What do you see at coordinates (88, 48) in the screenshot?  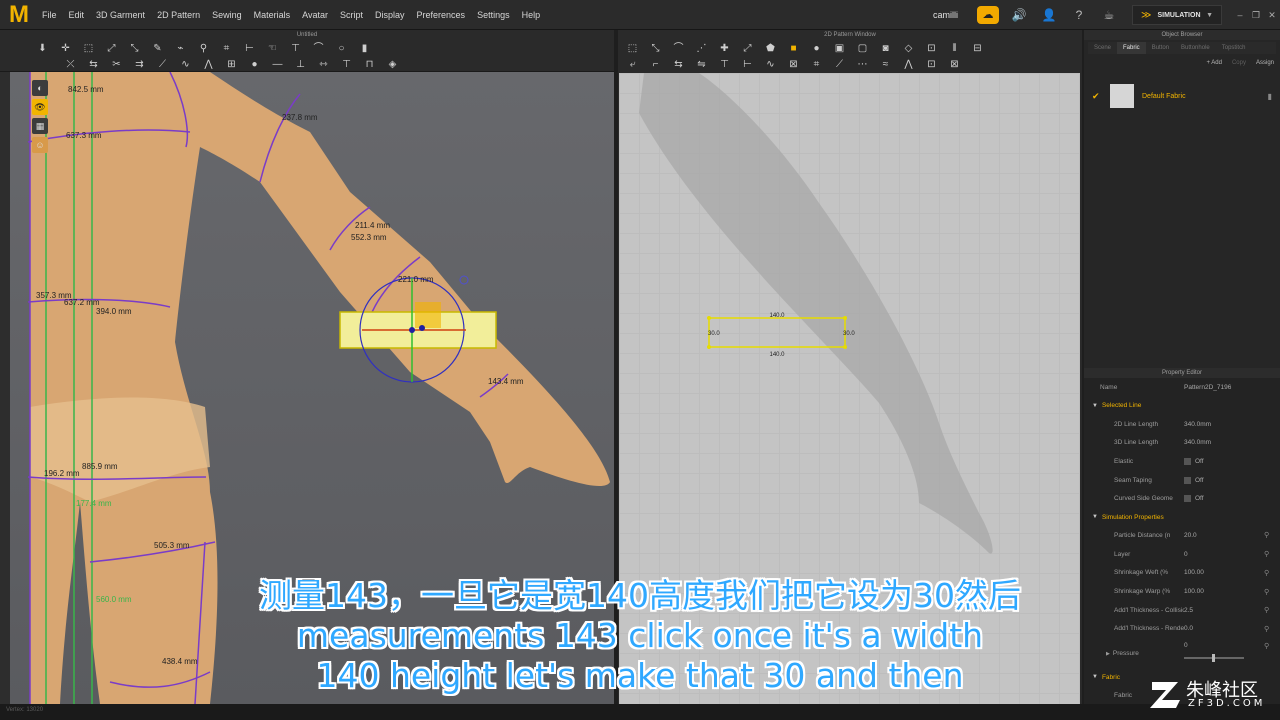 I see `box-select-icon: ⬚` at bounding box center [88, 48].